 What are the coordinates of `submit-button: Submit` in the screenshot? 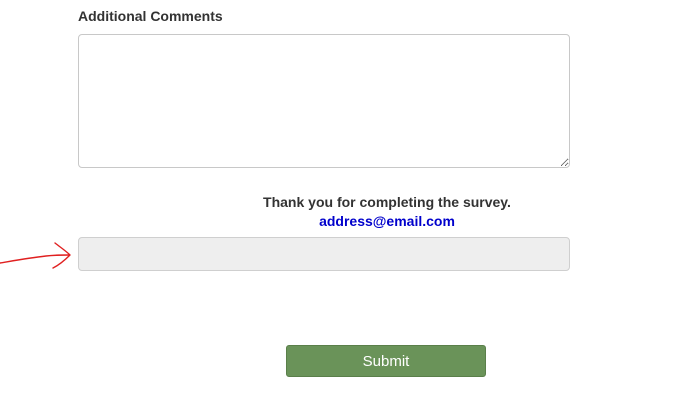 It's located at (386, 361).